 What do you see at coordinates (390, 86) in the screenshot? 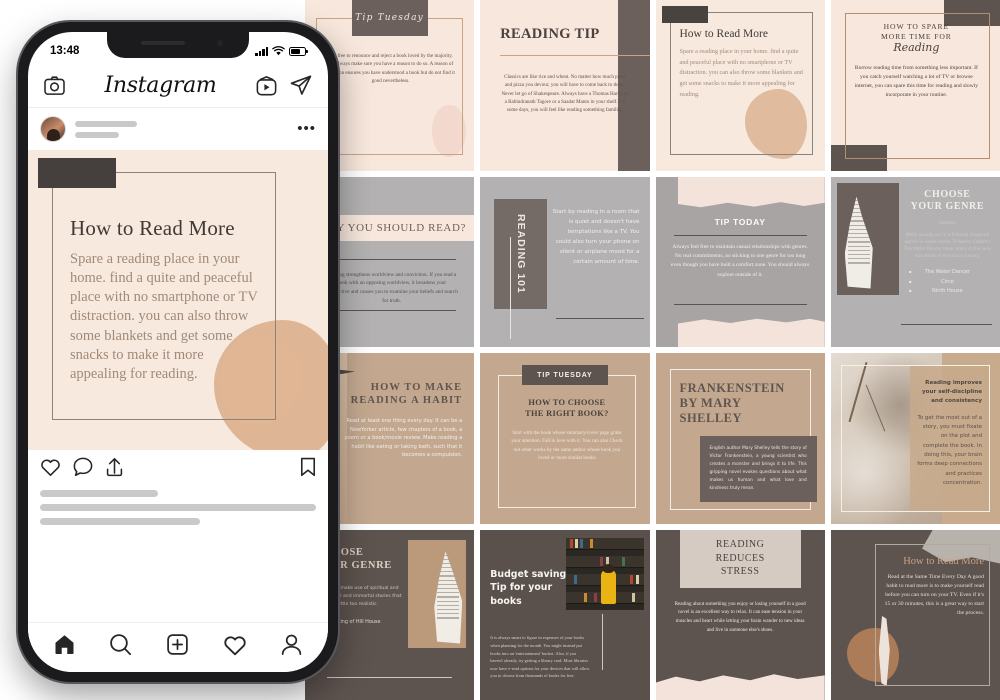
I see `card-frame` at bounding box center [390, 86].